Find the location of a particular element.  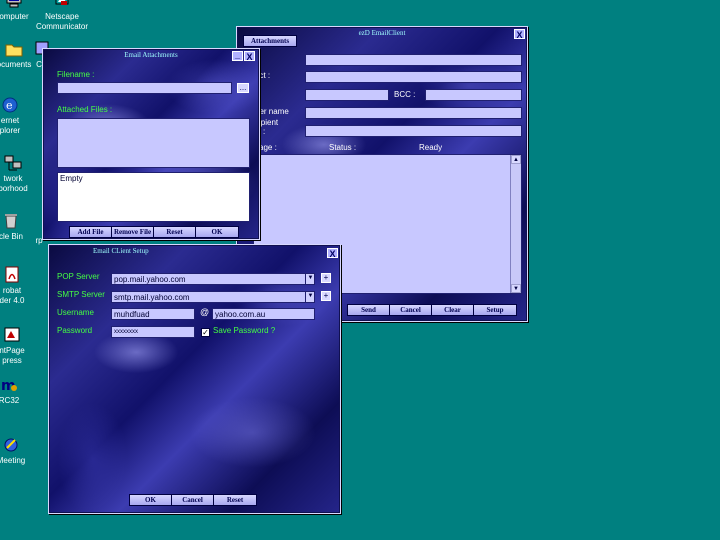

password-label: Password is located at coordinates (75, 330).